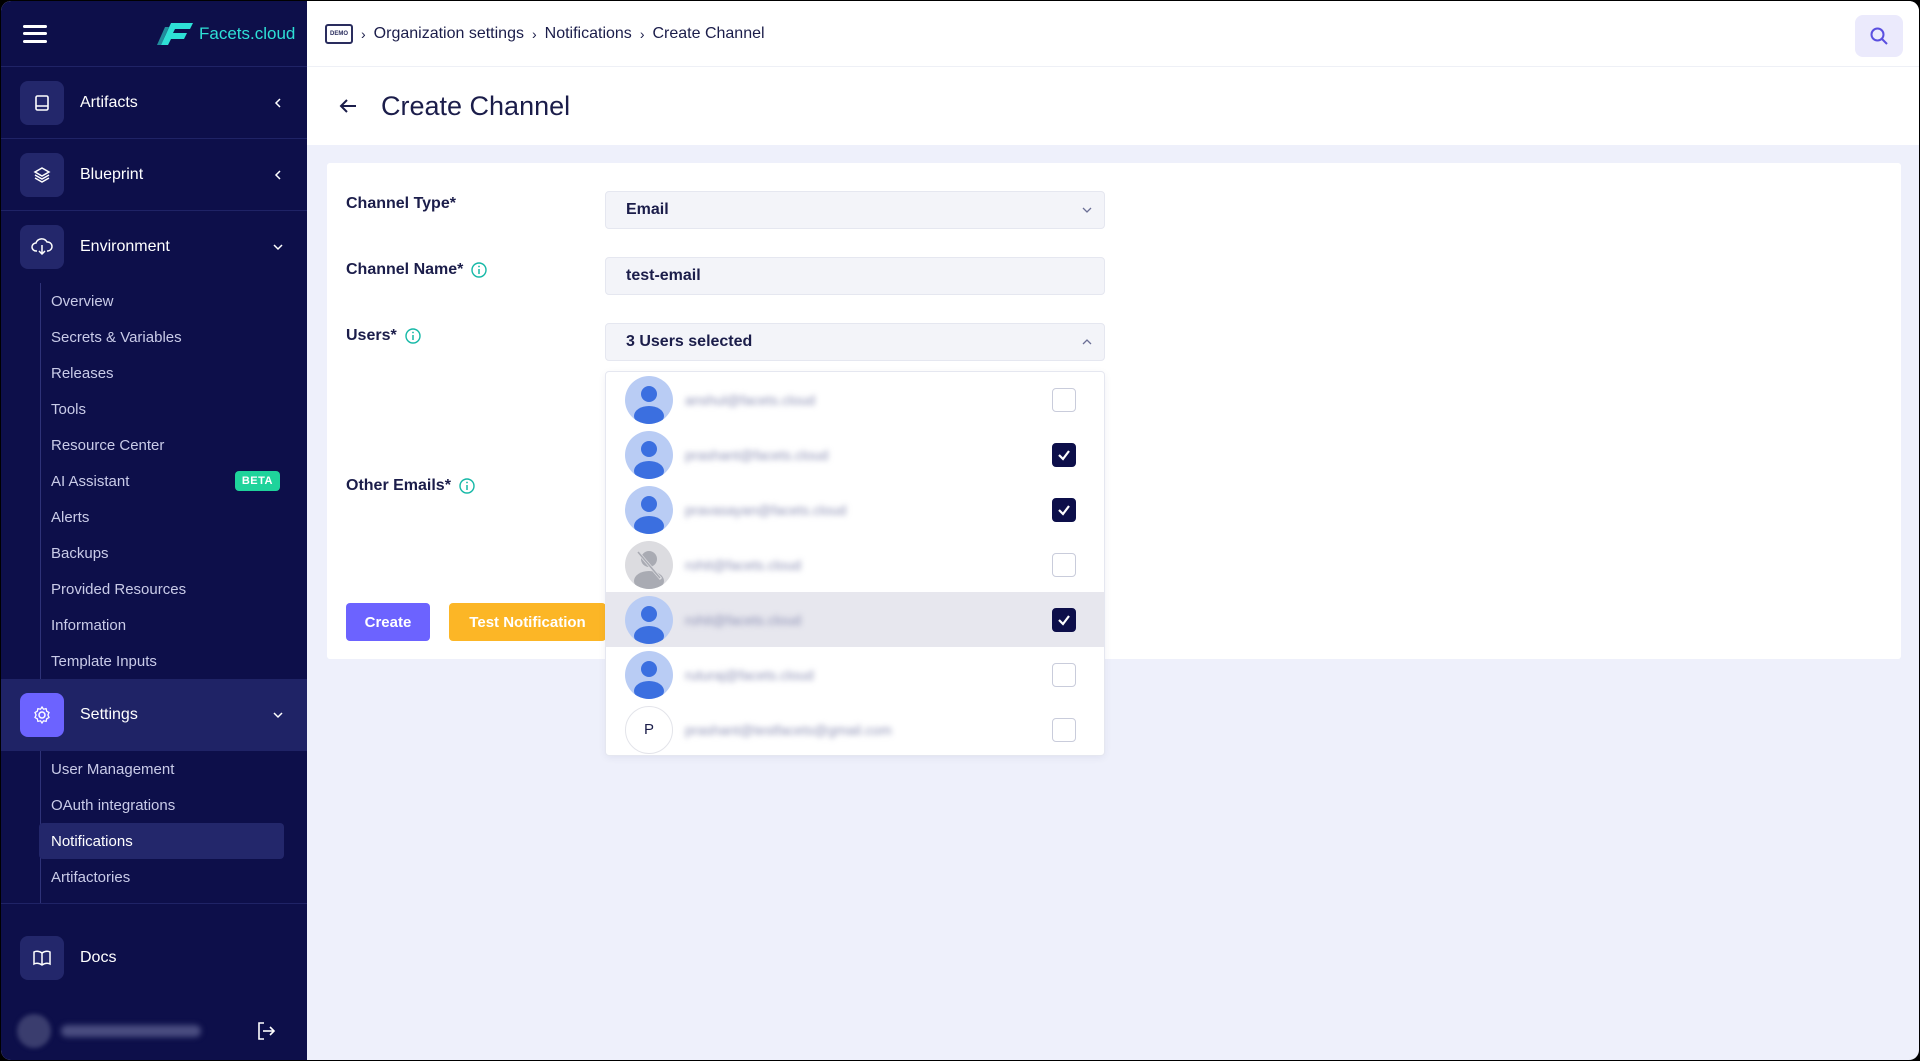 This screenshot has width=1920, height=1061. What do you see at coordinates (161, 805) in the screenshot?
I see `sidebar-item-oauth-integrations: OAuth integrations` at bounding box center [161, 805].